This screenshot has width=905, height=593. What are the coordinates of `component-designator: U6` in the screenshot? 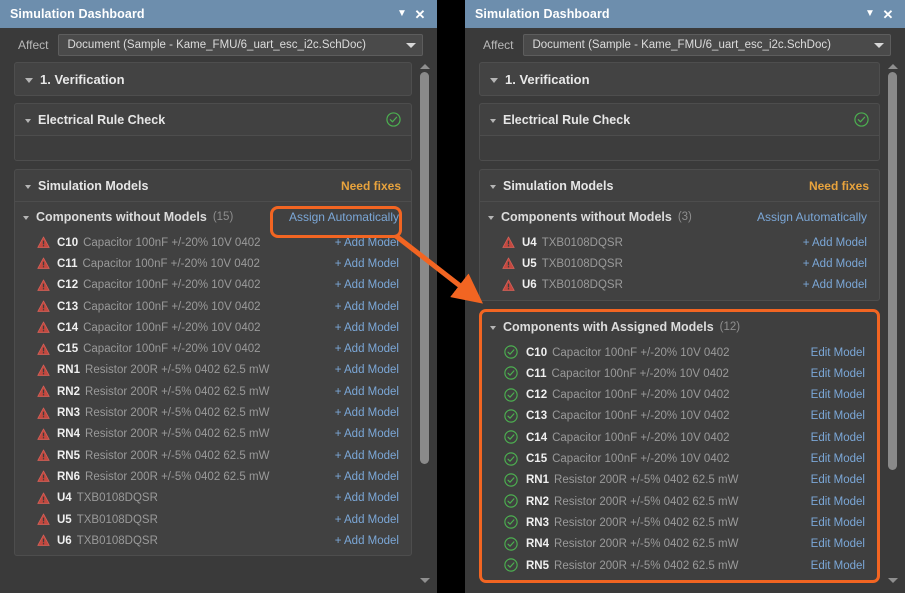 It's located at (64, 540).